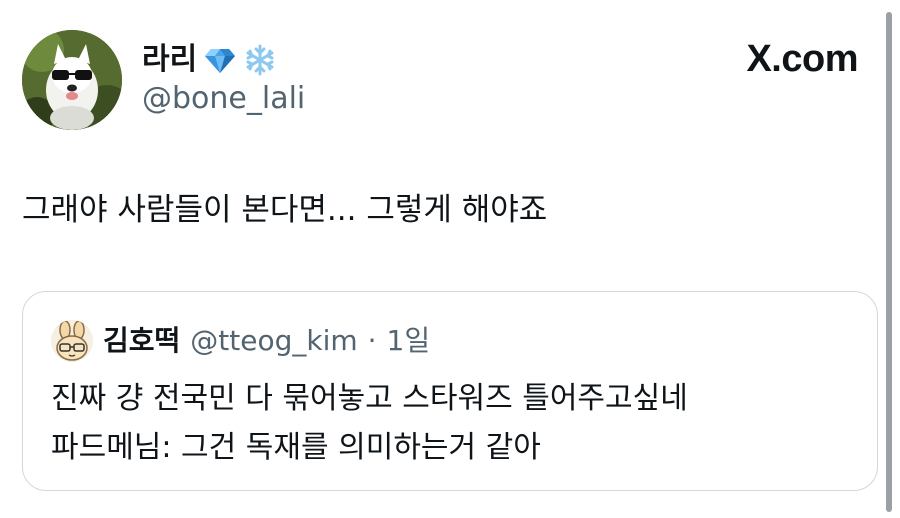  I want to click on quoted-author-name: 김호떡, so click(141, 341).